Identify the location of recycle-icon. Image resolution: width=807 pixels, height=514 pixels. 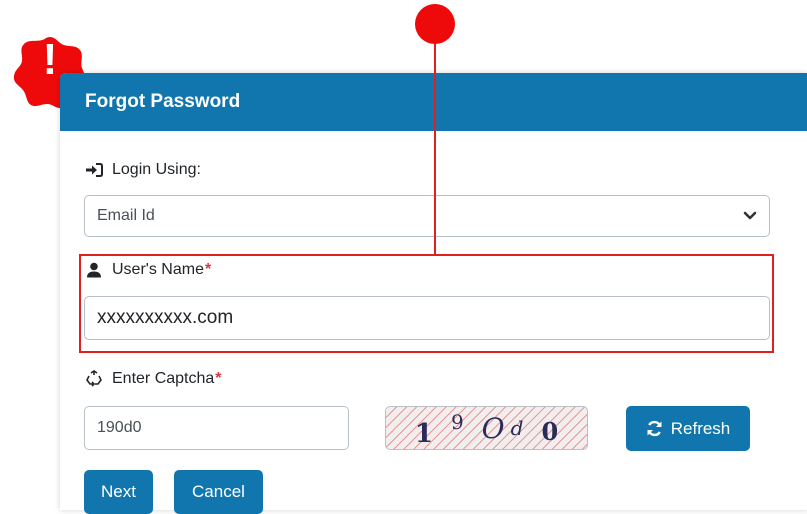
(94, 379).